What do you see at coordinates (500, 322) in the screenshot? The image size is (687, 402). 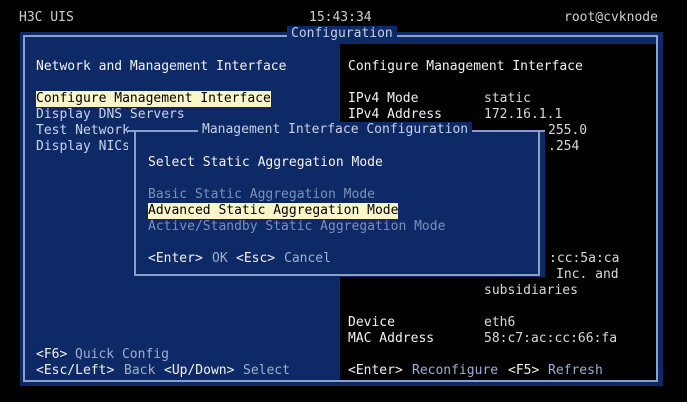 I see `device-value: eth6` at bounding box center [500, 322].